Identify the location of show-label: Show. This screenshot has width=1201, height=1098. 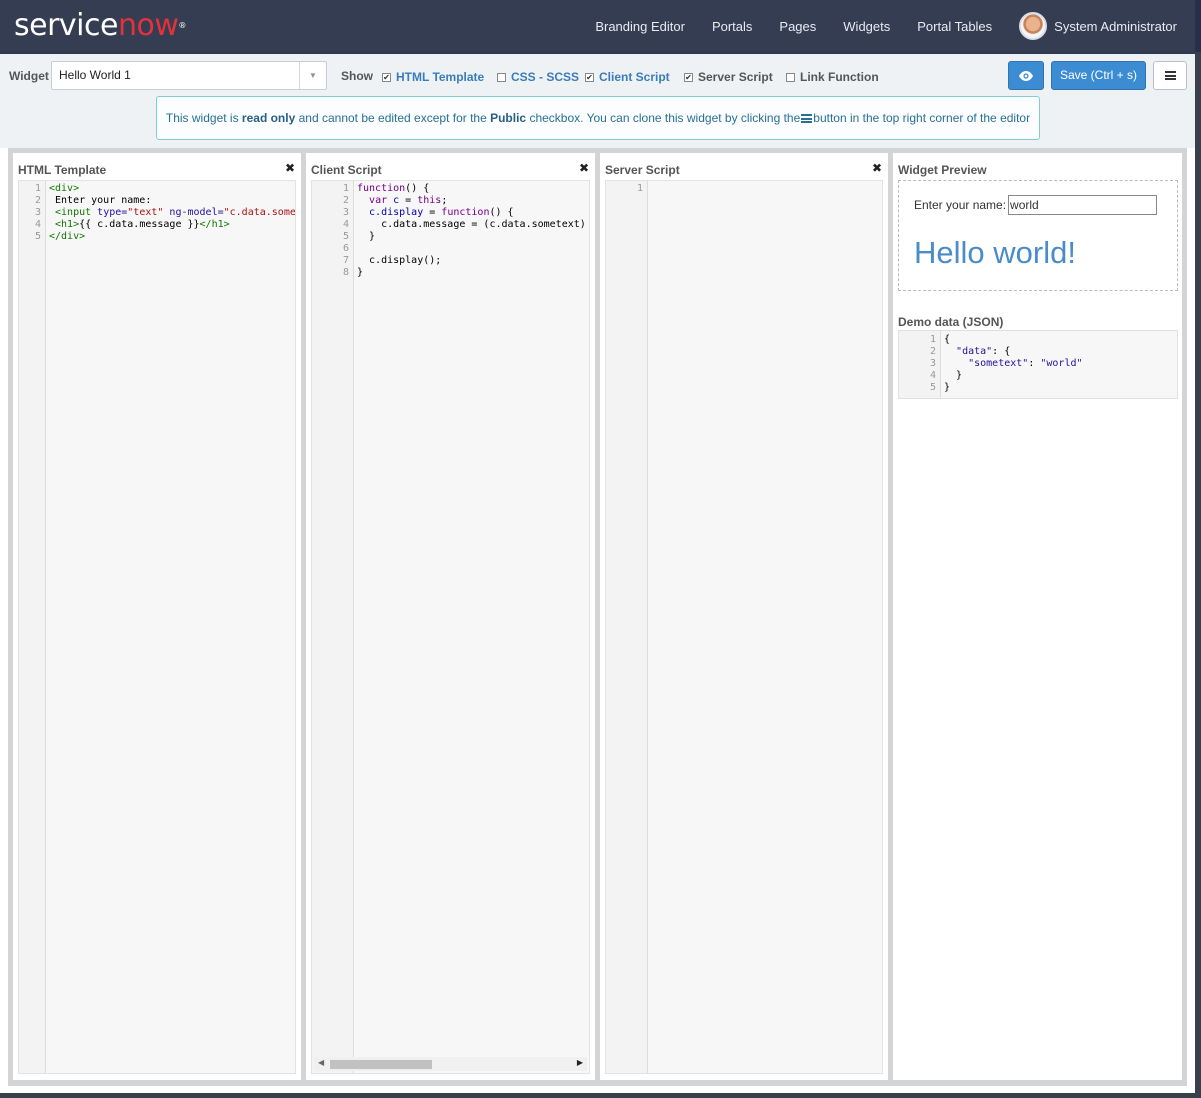
(357, 76).